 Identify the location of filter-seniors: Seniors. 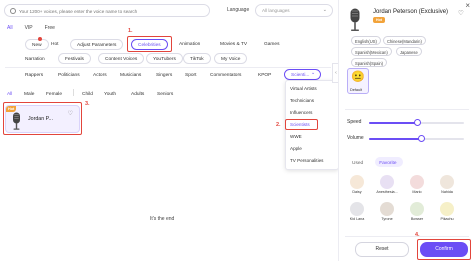
(165, 94).